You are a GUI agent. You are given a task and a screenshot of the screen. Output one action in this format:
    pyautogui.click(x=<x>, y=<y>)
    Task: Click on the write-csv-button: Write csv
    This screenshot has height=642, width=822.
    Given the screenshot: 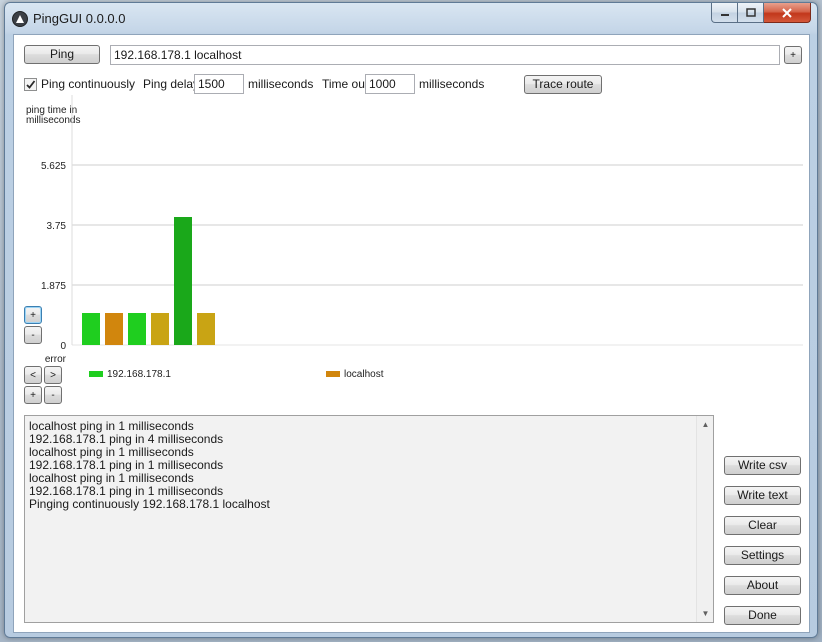 What is the action you would take?
    pyautogui.click(x=762, y=465)
    